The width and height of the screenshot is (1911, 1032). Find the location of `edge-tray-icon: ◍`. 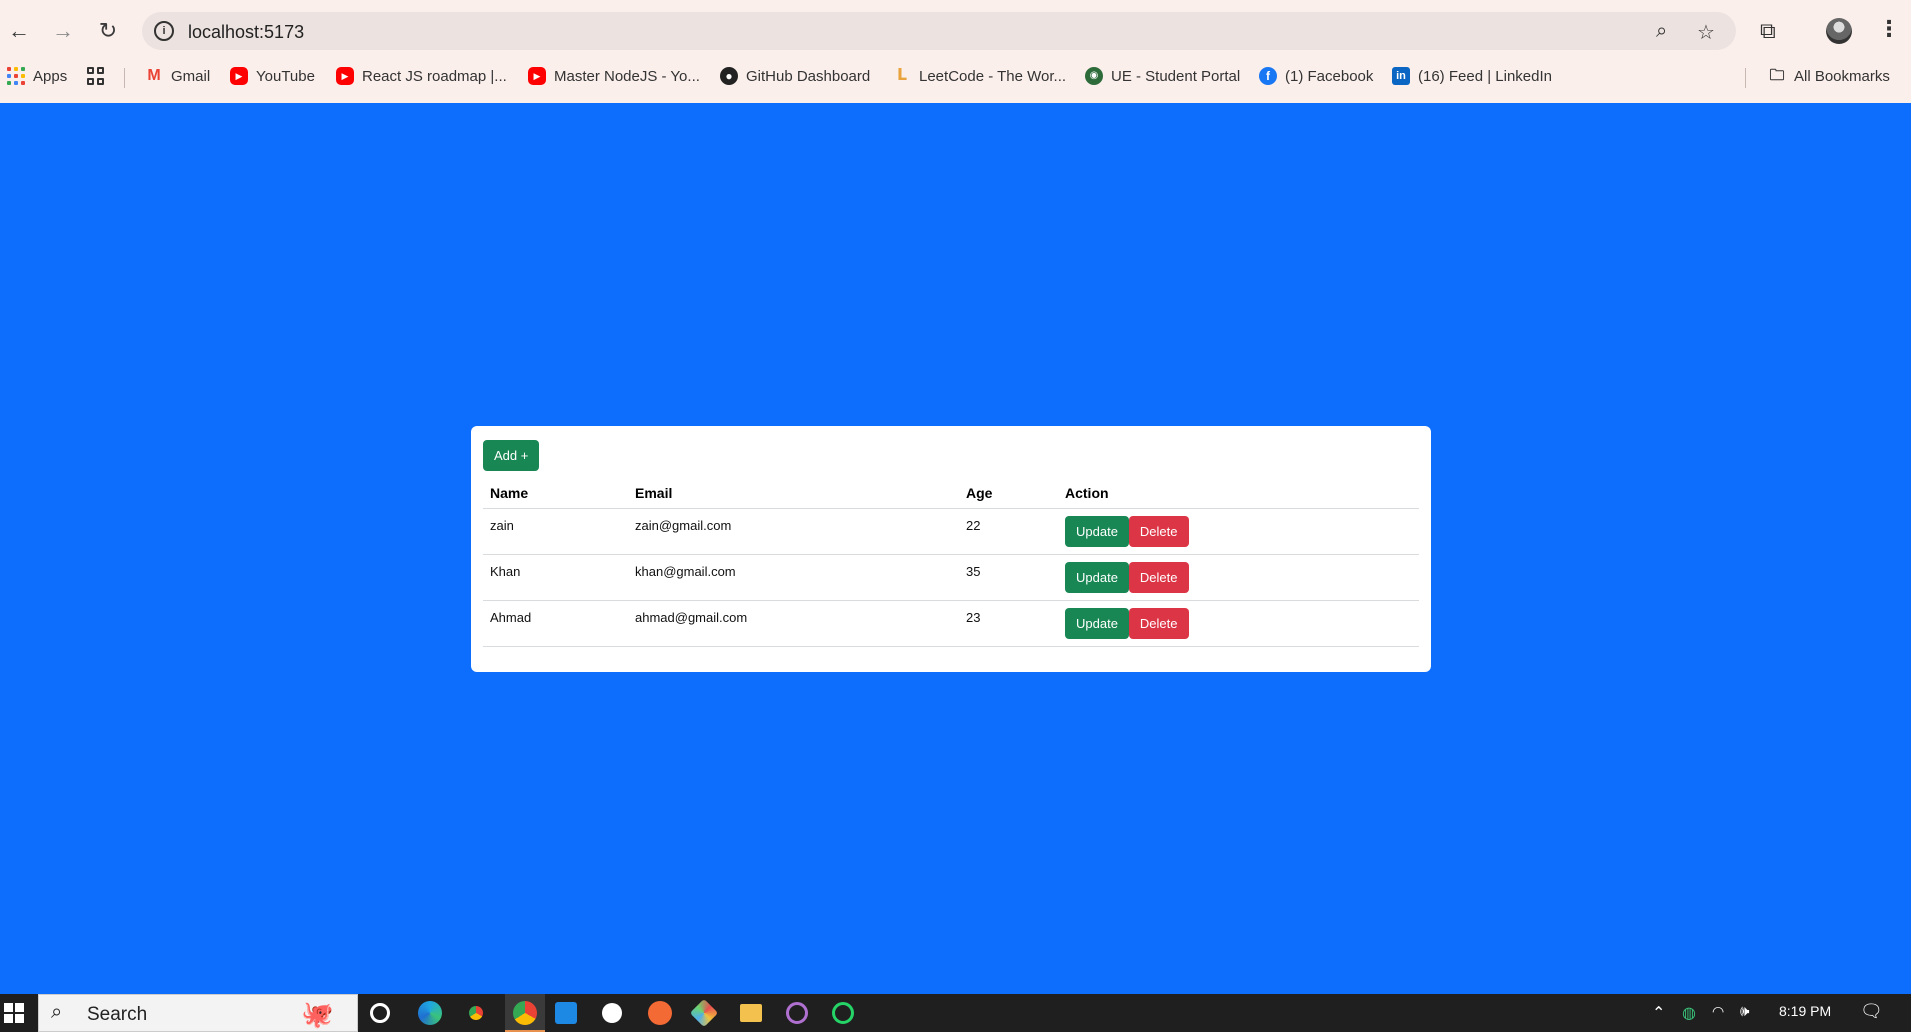

edge-tray-icon: ◍ is located at coordinates (1689, 1013).